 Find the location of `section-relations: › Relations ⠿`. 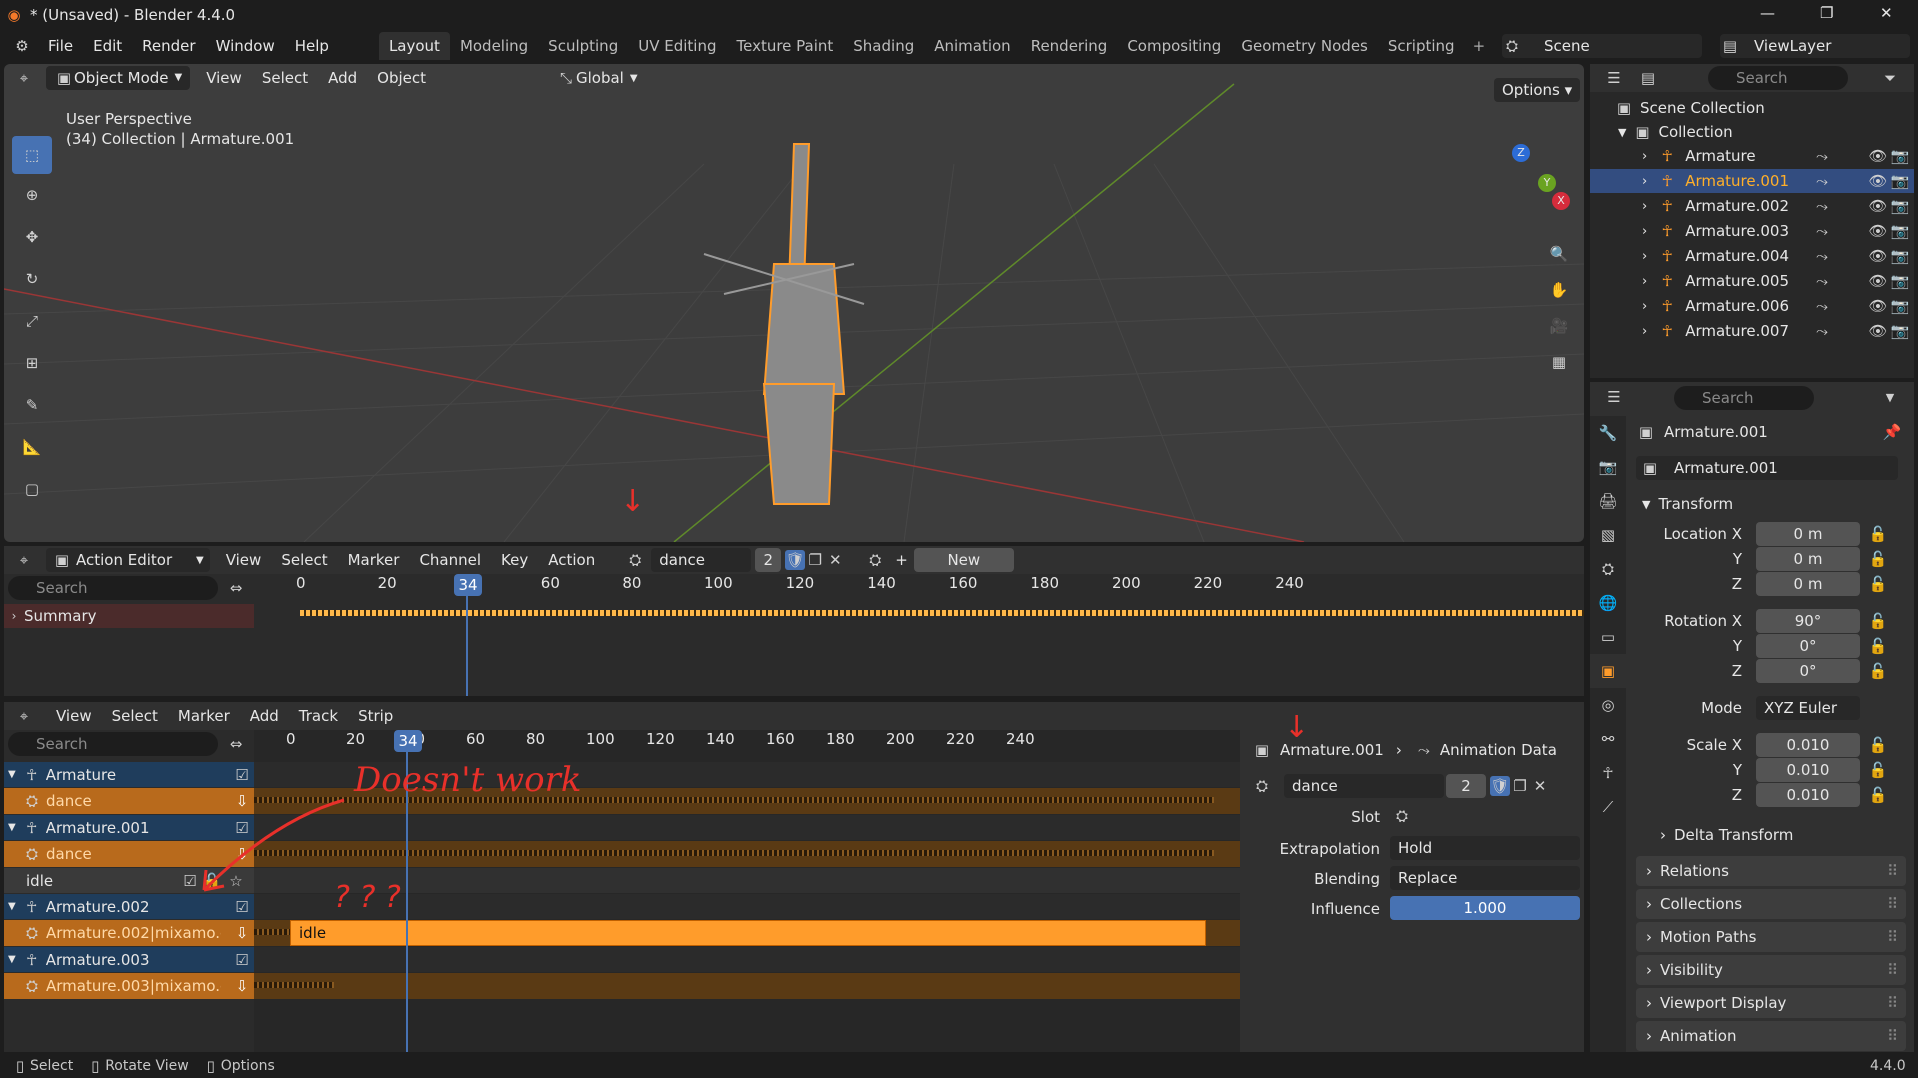

section-relations: › Relations ⠿ is located at coordinates (1771, 871).